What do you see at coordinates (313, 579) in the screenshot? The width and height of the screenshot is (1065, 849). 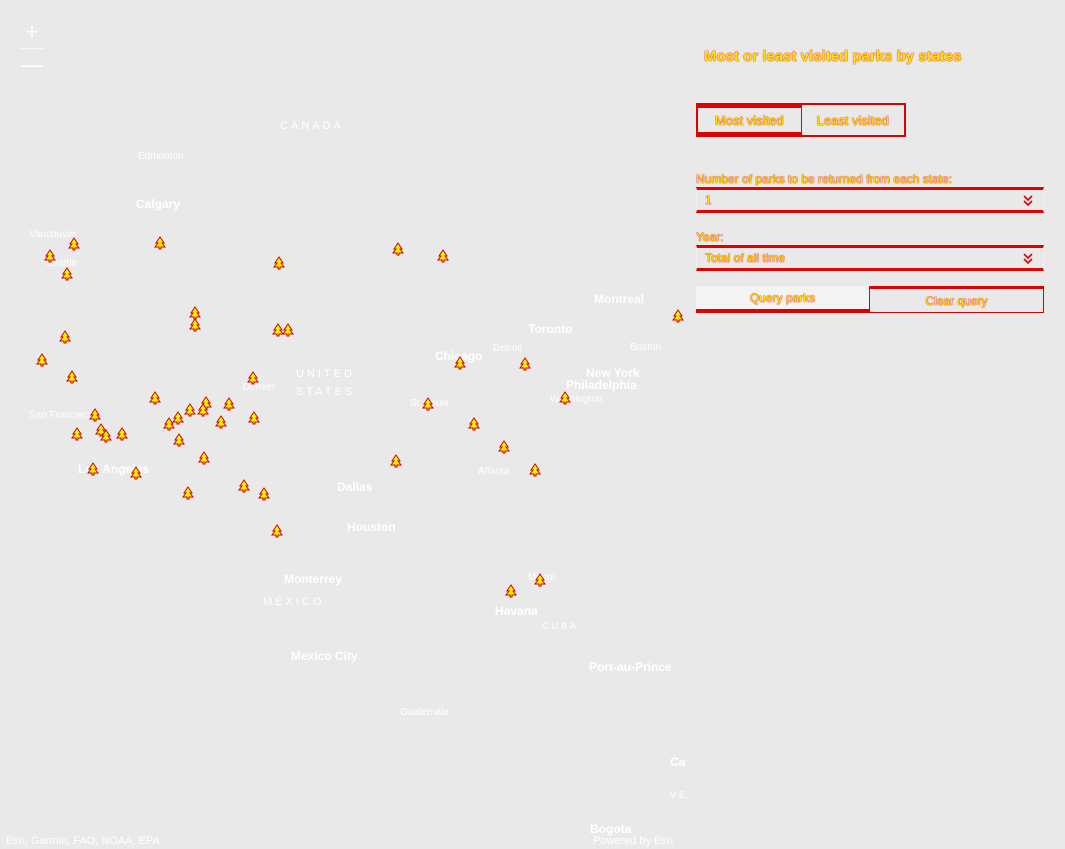 I see `map-label-monterrey: Monterrey` at bounding box center [313, 579].